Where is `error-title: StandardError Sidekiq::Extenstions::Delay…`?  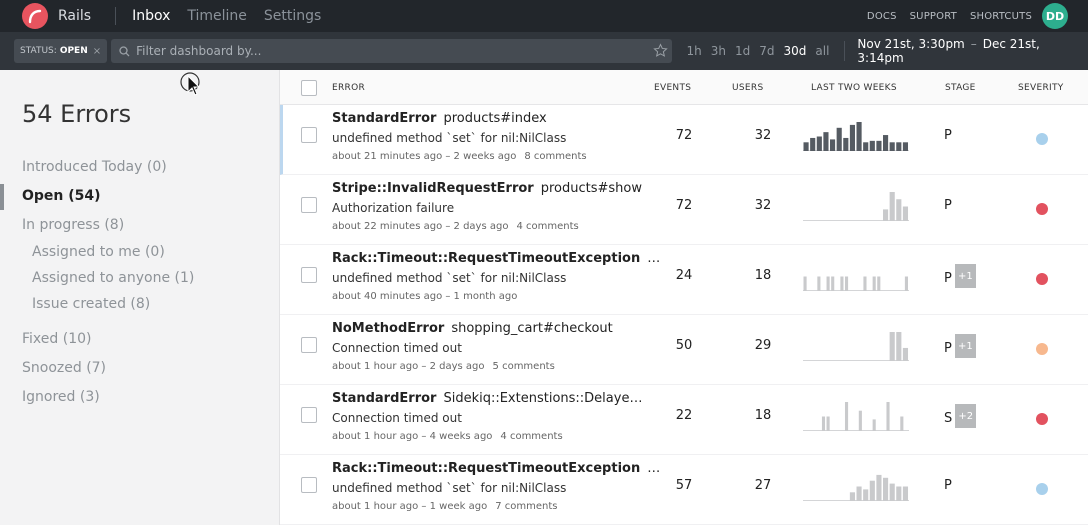
error-title: StandardError Sidekiq::Extenstions::Delay… is located at coordinates (487, 398).